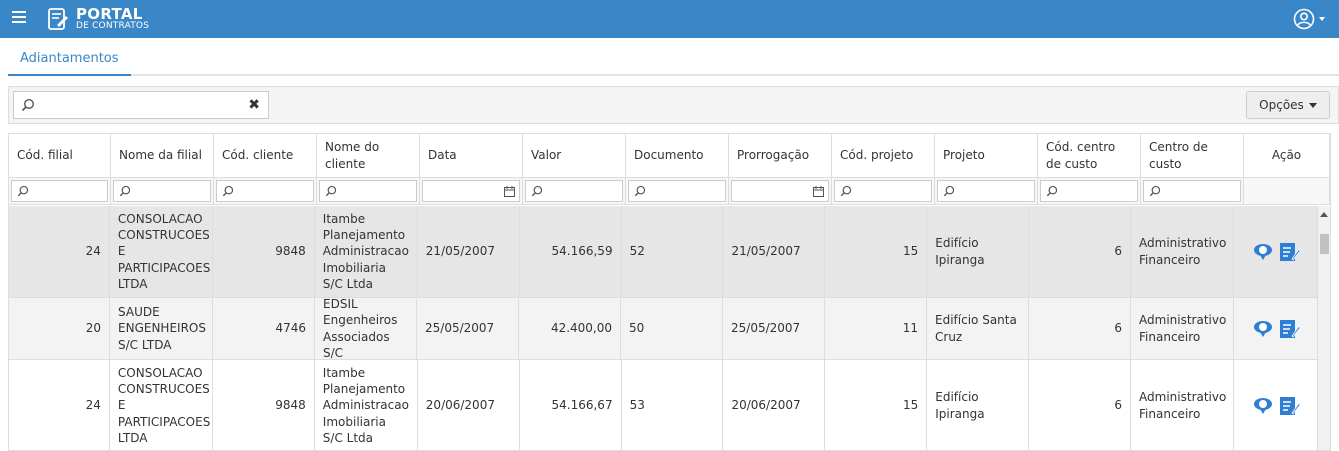 The height and width of the screenshot is (451, 1339). I want to click on filter-row, so click(669, 191).